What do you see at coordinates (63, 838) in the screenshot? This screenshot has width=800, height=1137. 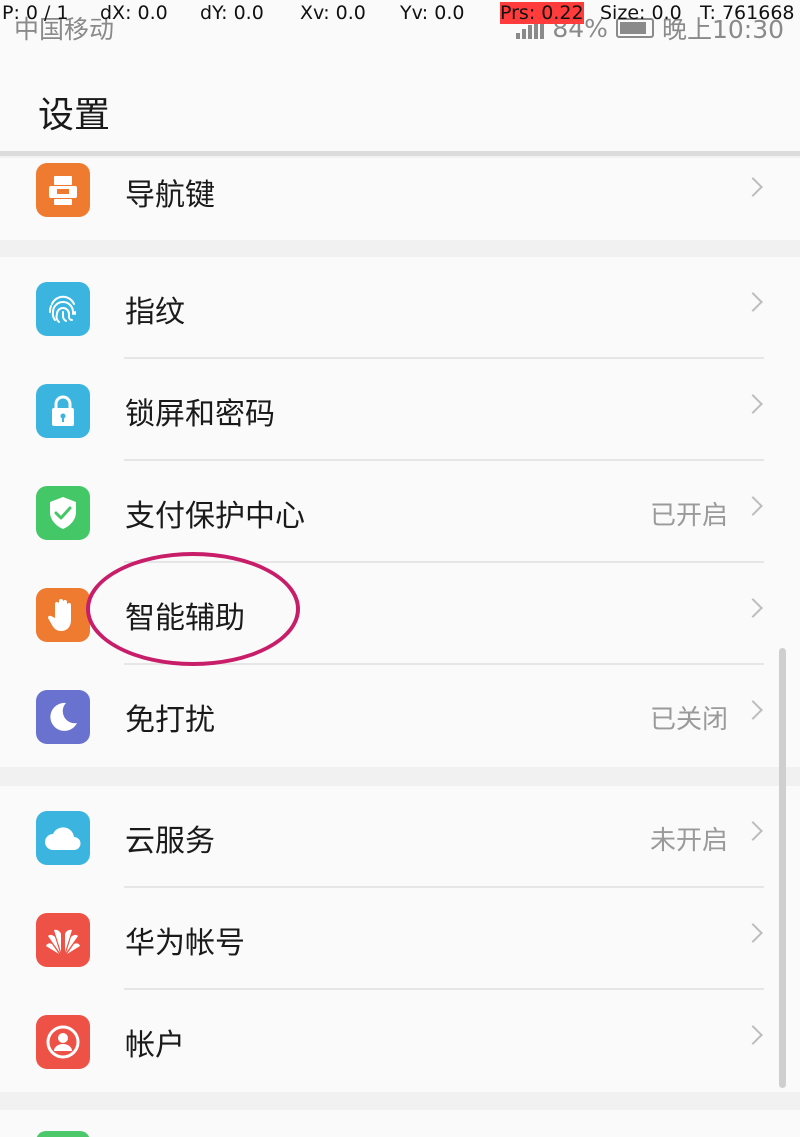 I see `cloud-icon` at bounding box center [63, 838].